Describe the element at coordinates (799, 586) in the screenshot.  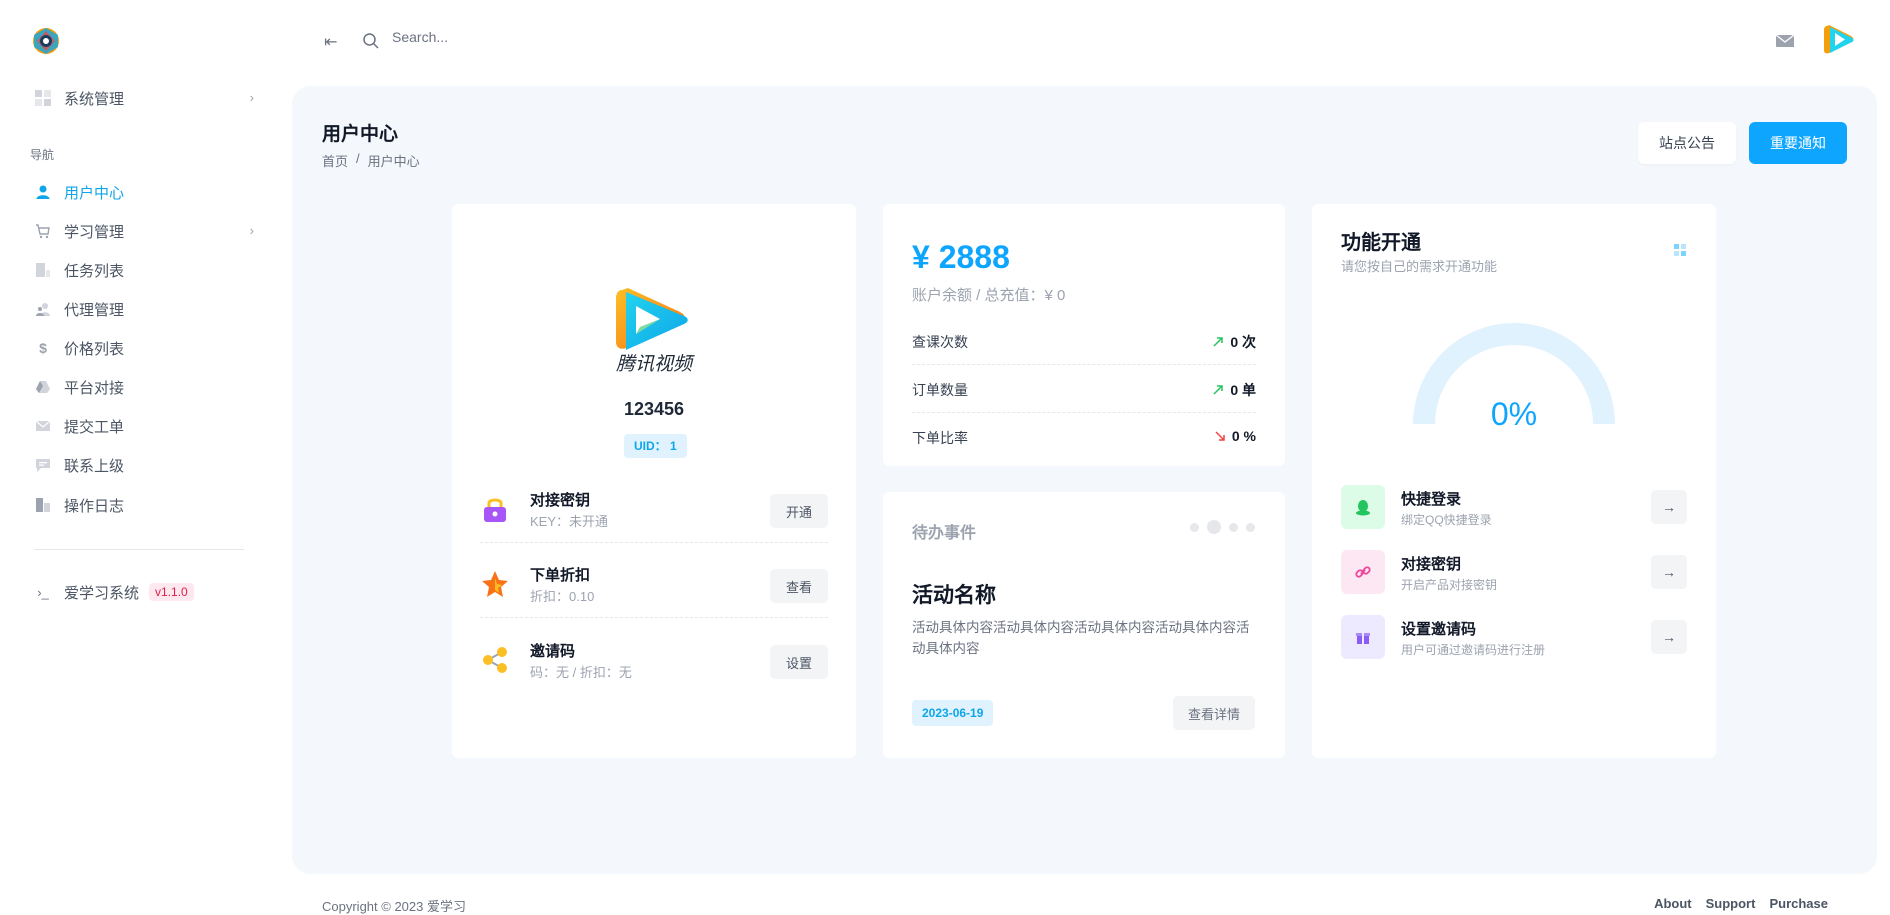
I see `view-discount-button: 查看` at that location.